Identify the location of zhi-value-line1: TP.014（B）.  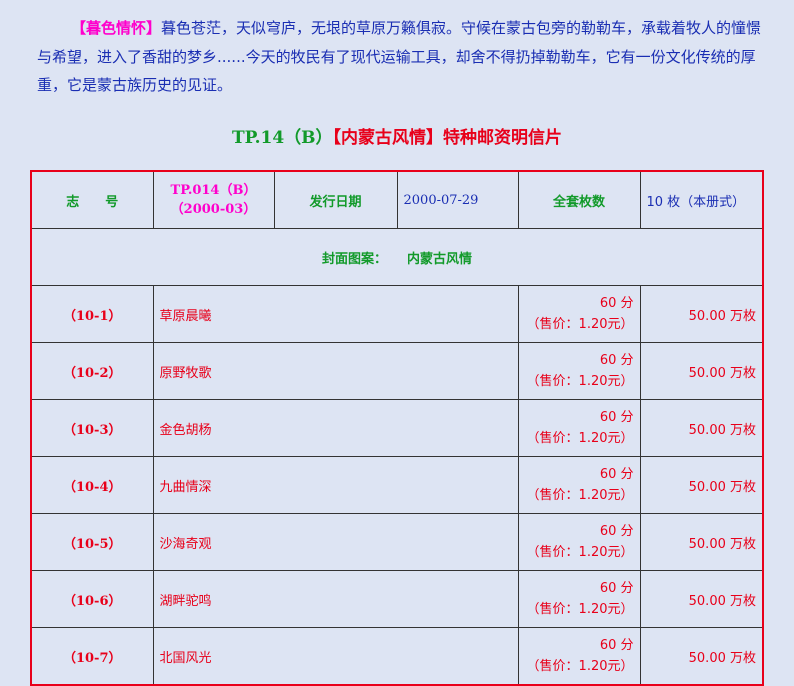
(213, 190).